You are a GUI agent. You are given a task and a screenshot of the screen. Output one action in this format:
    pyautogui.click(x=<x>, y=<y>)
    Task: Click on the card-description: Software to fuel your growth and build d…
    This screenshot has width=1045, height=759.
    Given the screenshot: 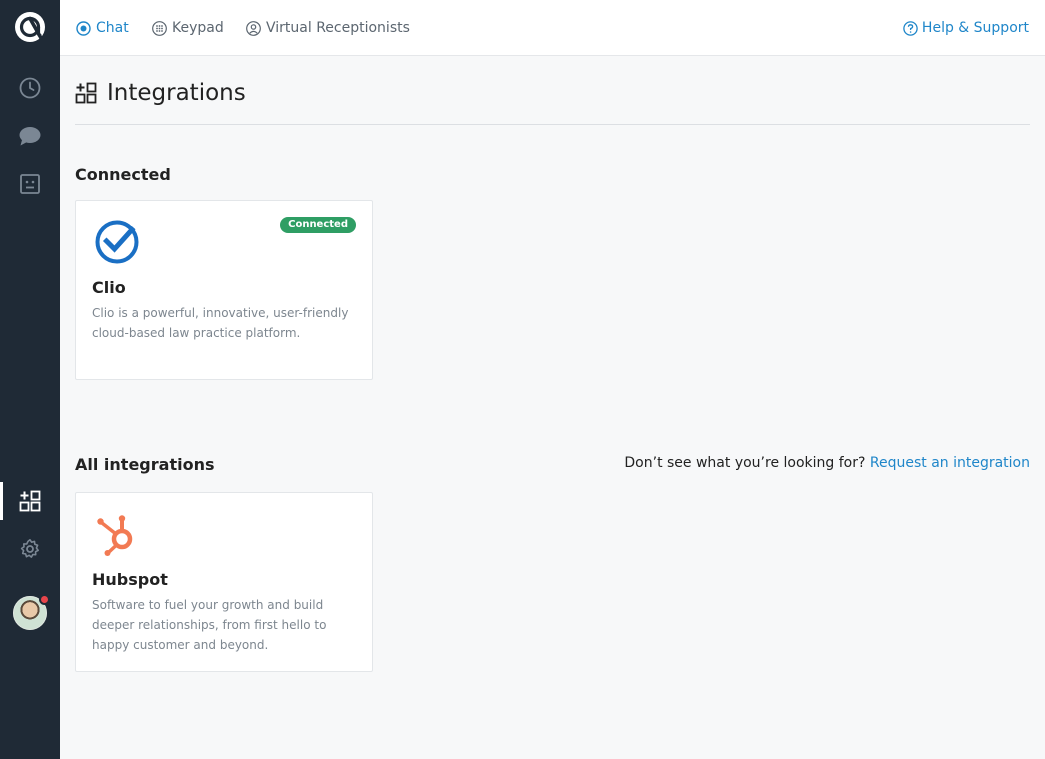 What is the action you would take?
    pyautogui.click(x=209, y=625)
    